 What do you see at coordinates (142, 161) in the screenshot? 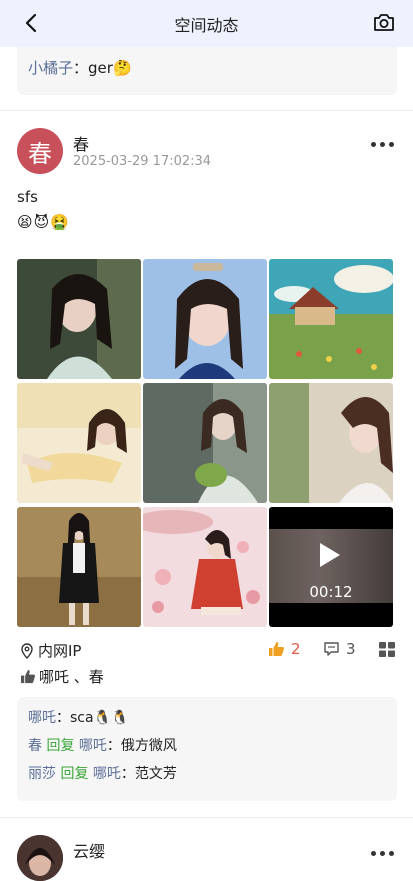
I see `post-timestamp: 2025-03-29 17:02:34` at bounding box center [142, 161].